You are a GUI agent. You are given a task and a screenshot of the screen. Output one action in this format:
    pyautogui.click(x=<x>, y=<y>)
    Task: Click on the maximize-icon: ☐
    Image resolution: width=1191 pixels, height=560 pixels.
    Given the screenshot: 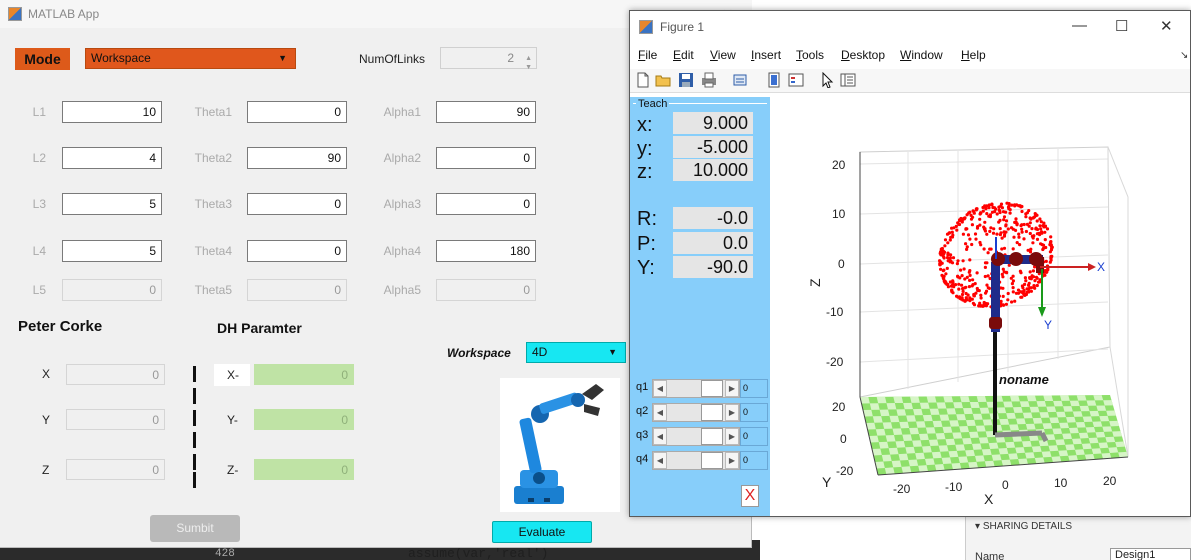 What is the action you would take?
    pyautogui.click(x=1121, y=26)
    